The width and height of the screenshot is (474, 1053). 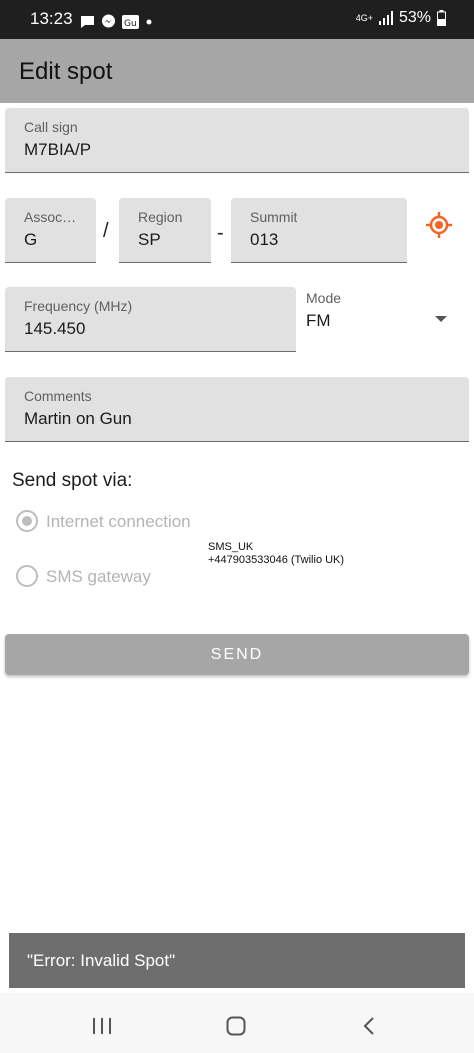 What do you see at coordinates (51, 127) in the screenshot?
I see `callsign-label: Call sign` at bounding box center [51, 127].